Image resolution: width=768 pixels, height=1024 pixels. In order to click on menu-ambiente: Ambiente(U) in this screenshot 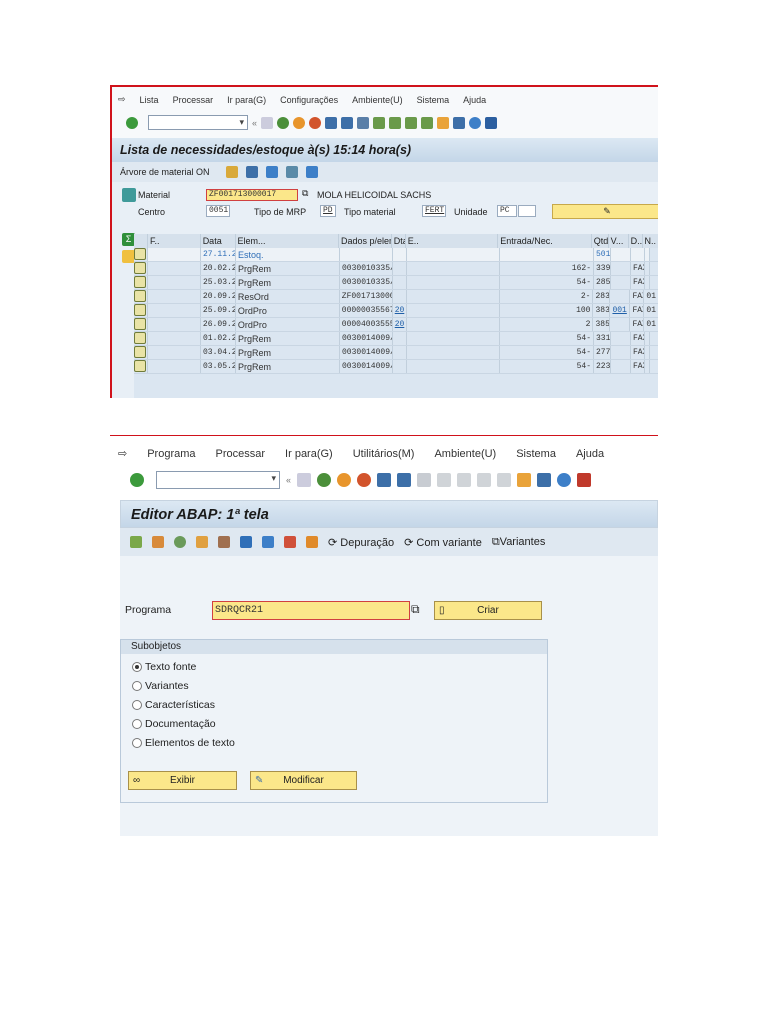, I will do `click(377, 100)`.